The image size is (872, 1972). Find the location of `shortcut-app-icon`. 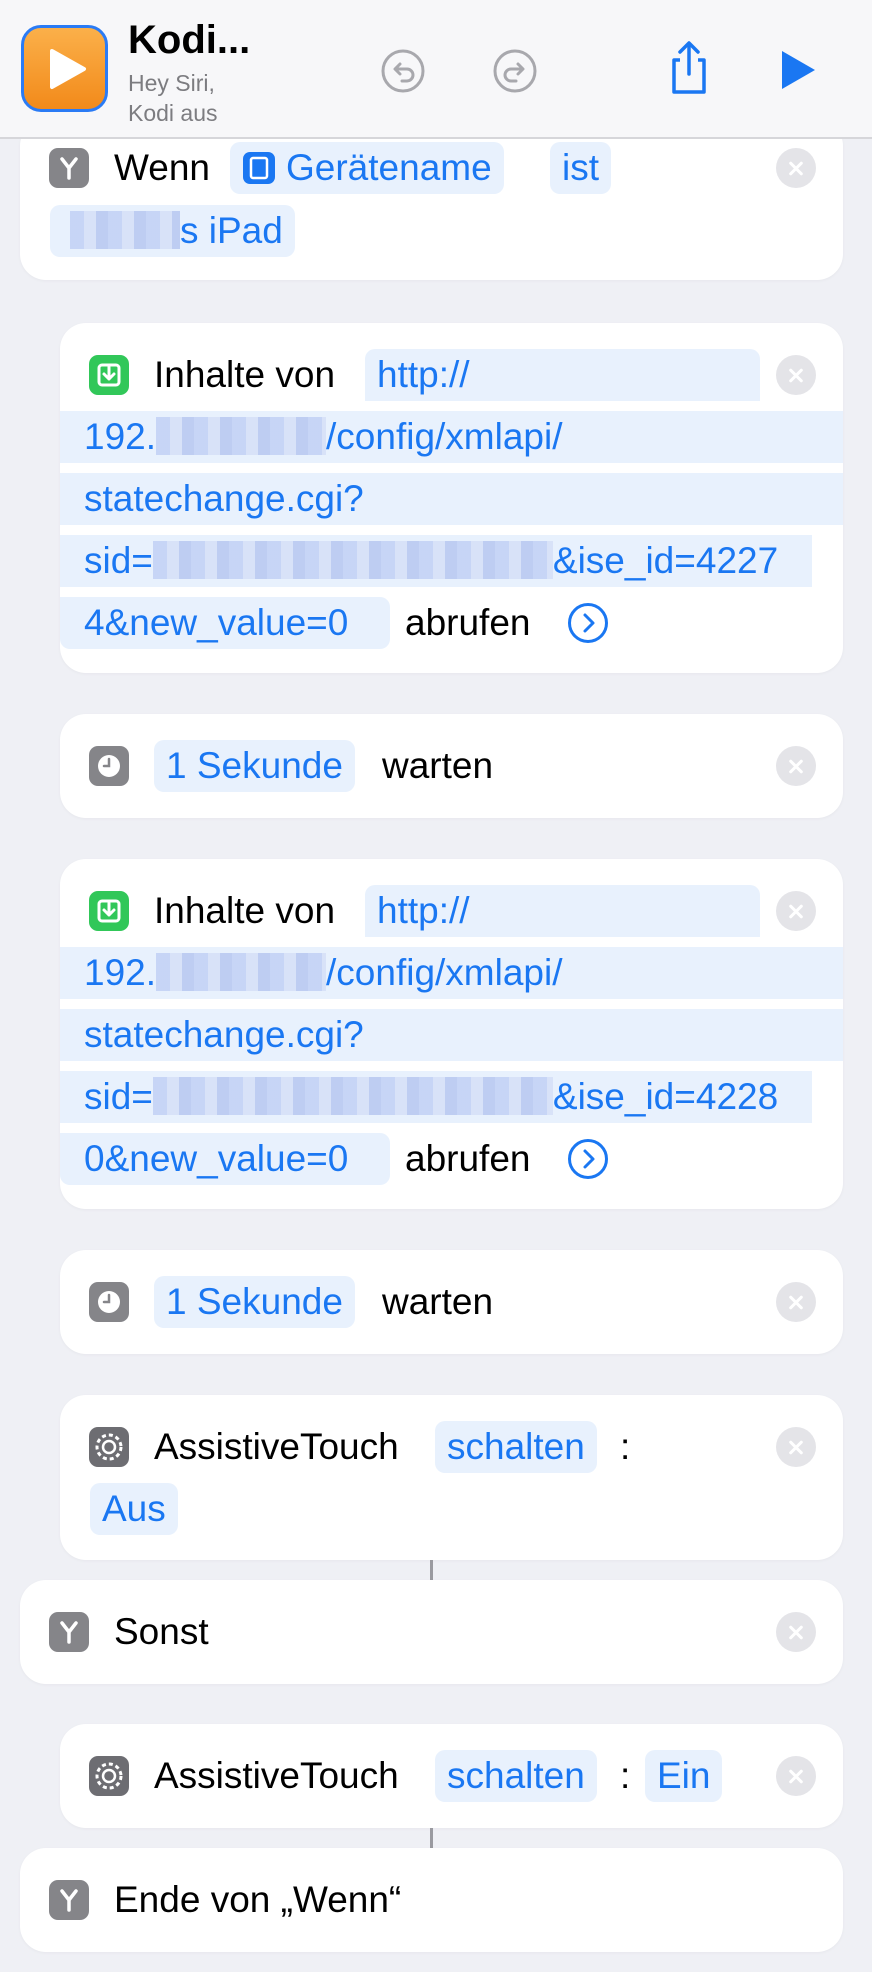

shortcut-app-icon is located at coordinates (64, 68).